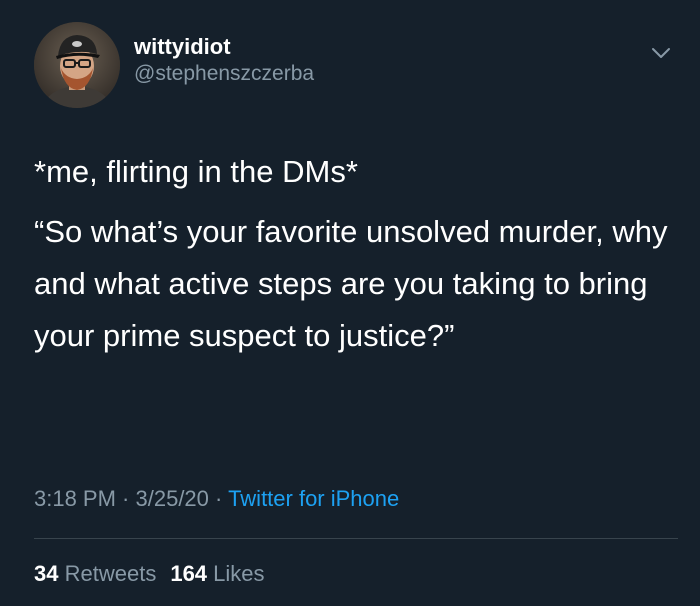 The image size is (700, 606). Describe the element at coordinates (224, 74) in the screenshot. I see `user-handle: @stephenszczerba` at that location.